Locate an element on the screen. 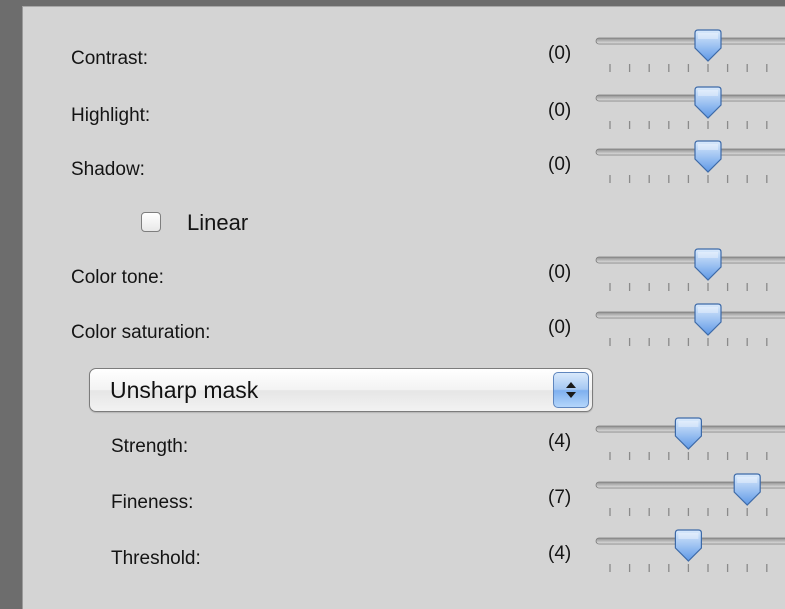  strength-slider is located at coordinates (689, 441).